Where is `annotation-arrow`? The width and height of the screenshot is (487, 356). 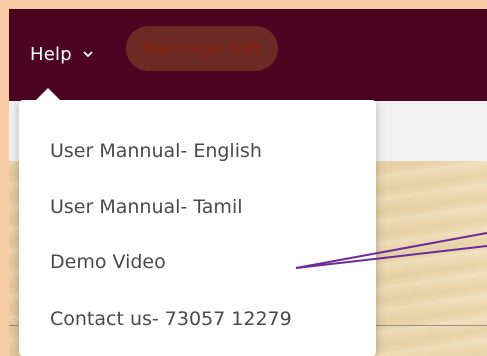 annotation-arrow is located at coordinates (391, 250).